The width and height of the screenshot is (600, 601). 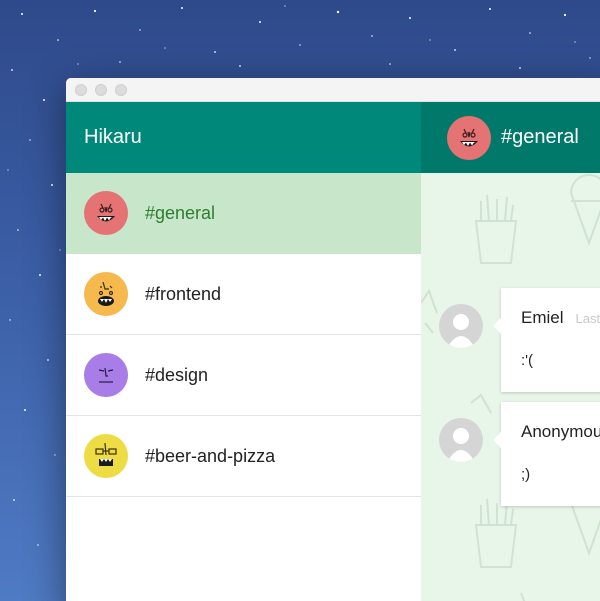 I want to click on channel-item-design: #design, so click(x=243, y=375).